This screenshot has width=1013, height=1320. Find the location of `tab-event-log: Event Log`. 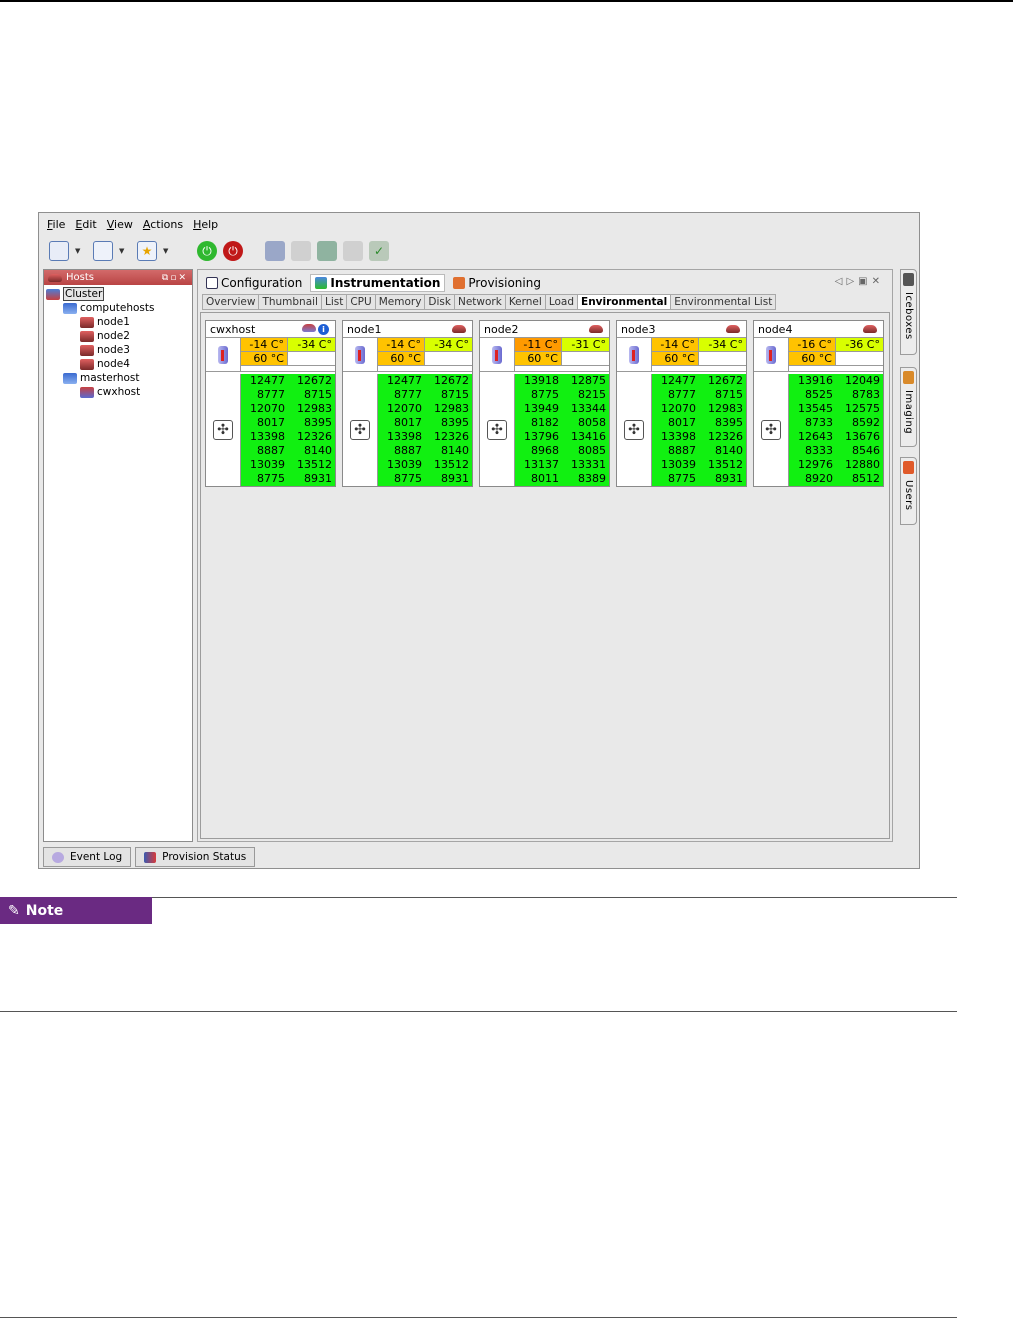

tab-event-log: Event Log is located at coordinates (87, 857).